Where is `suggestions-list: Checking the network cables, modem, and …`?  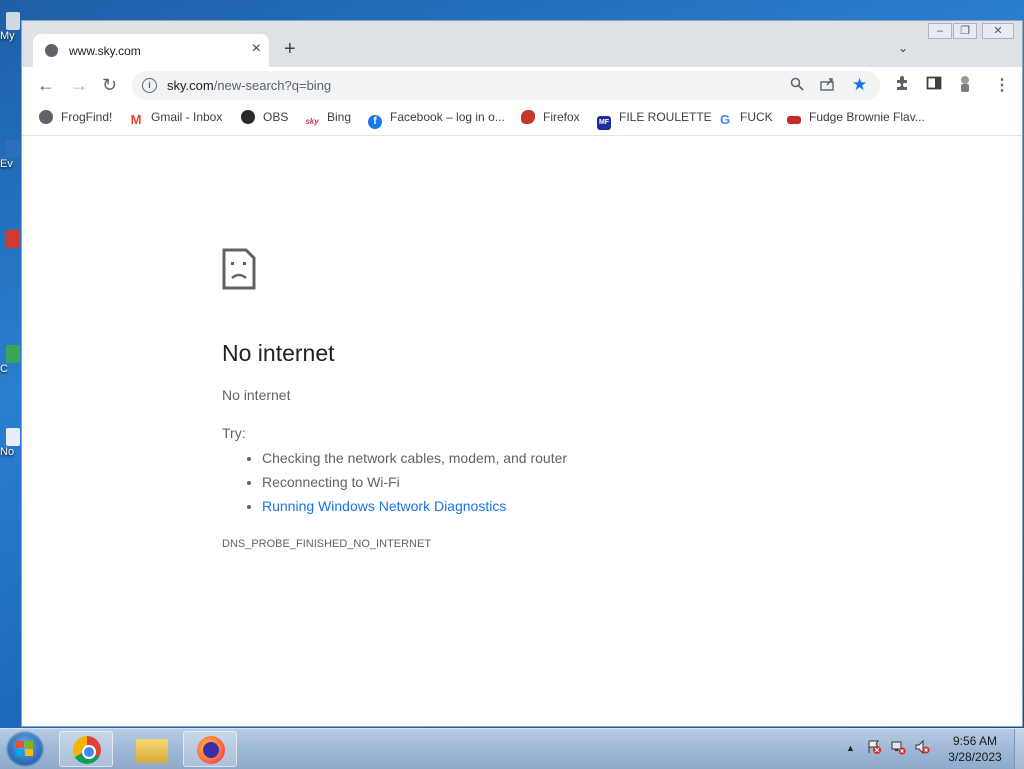
suggestions-list: Checking the network cables, modem, and … is located at coordinates (405, 482).